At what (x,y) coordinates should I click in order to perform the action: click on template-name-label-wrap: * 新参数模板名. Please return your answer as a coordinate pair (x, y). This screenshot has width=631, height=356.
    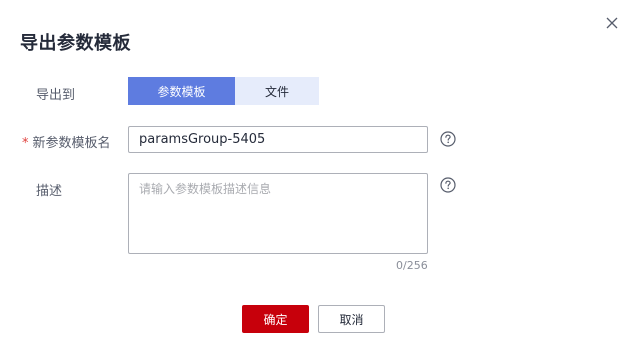
    Looking at the image, I should click on (66, 141).